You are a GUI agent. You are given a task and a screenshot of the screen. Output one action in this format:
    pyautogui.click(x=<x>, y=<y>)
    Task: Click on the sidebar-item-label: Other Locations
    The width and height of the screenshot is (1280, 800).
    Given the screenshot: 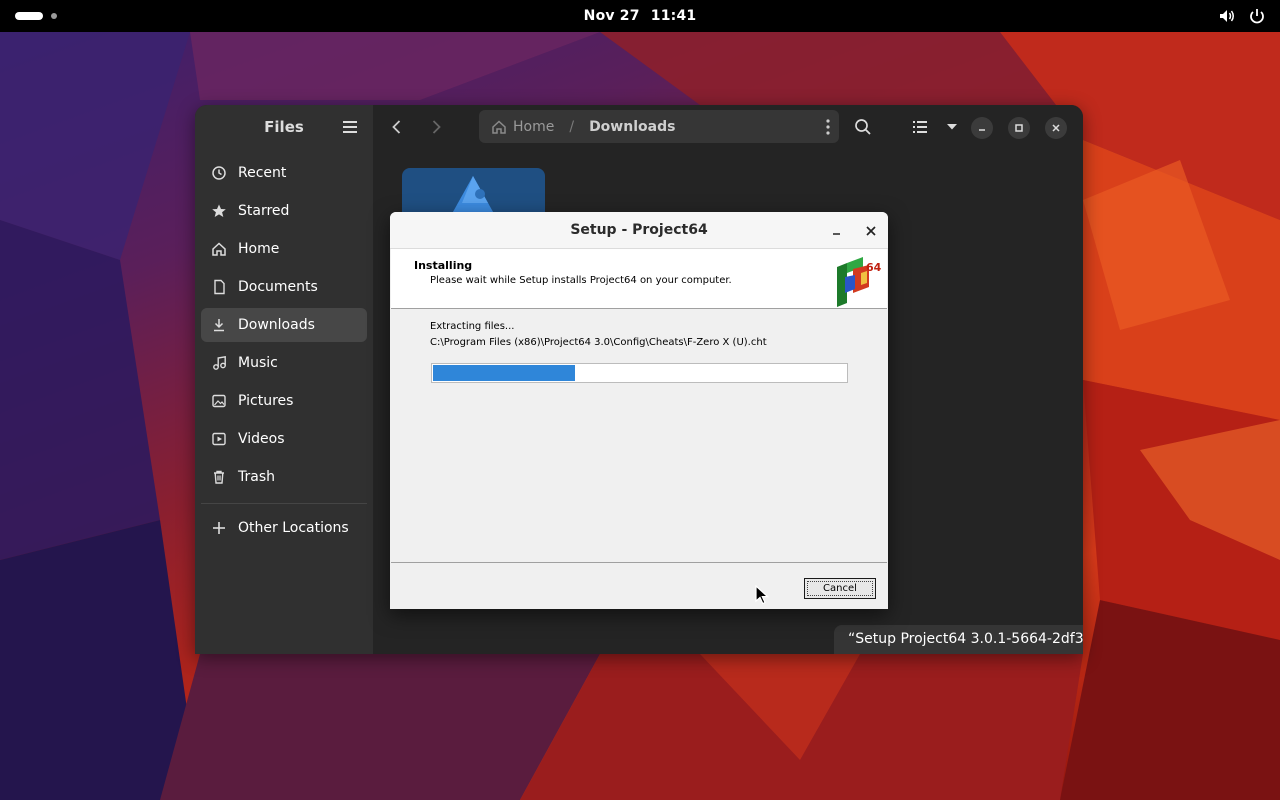 What is the action you would take?
    pyautogui.click(x=293, y=528)
    